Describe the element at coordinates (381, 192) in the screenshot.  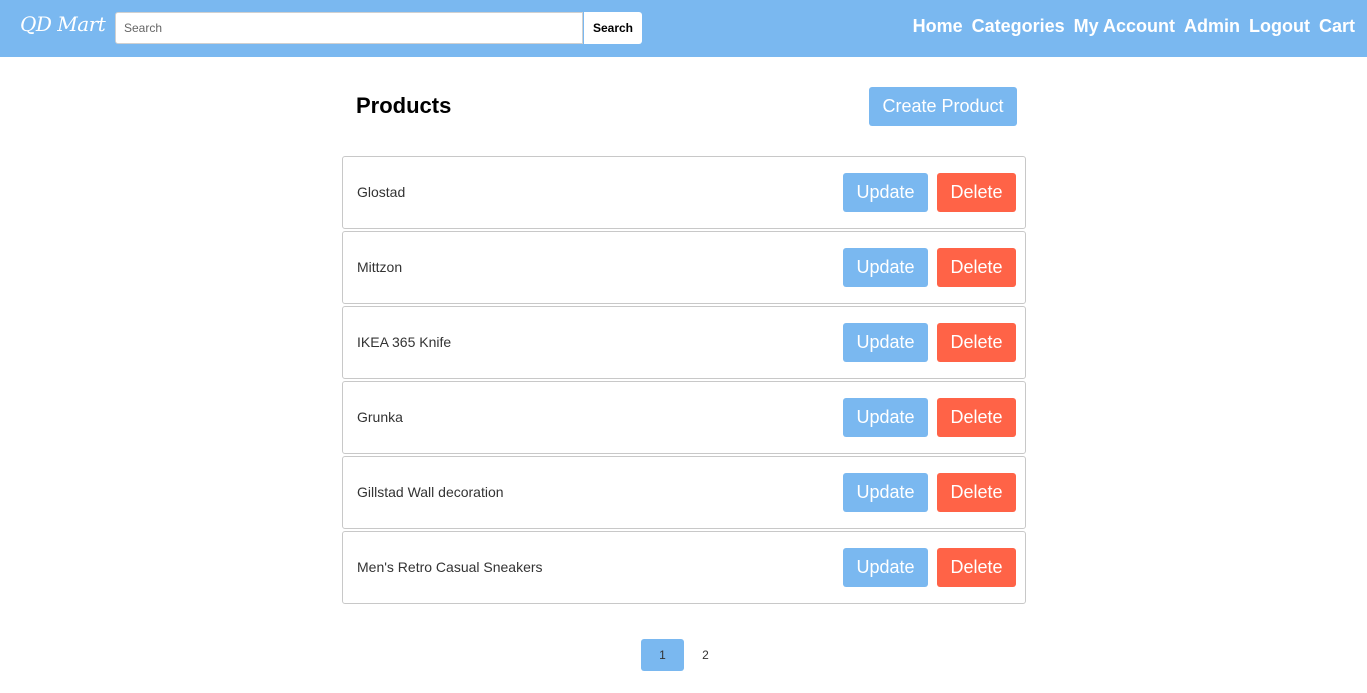
I see `product-name: Glostad` at that location.